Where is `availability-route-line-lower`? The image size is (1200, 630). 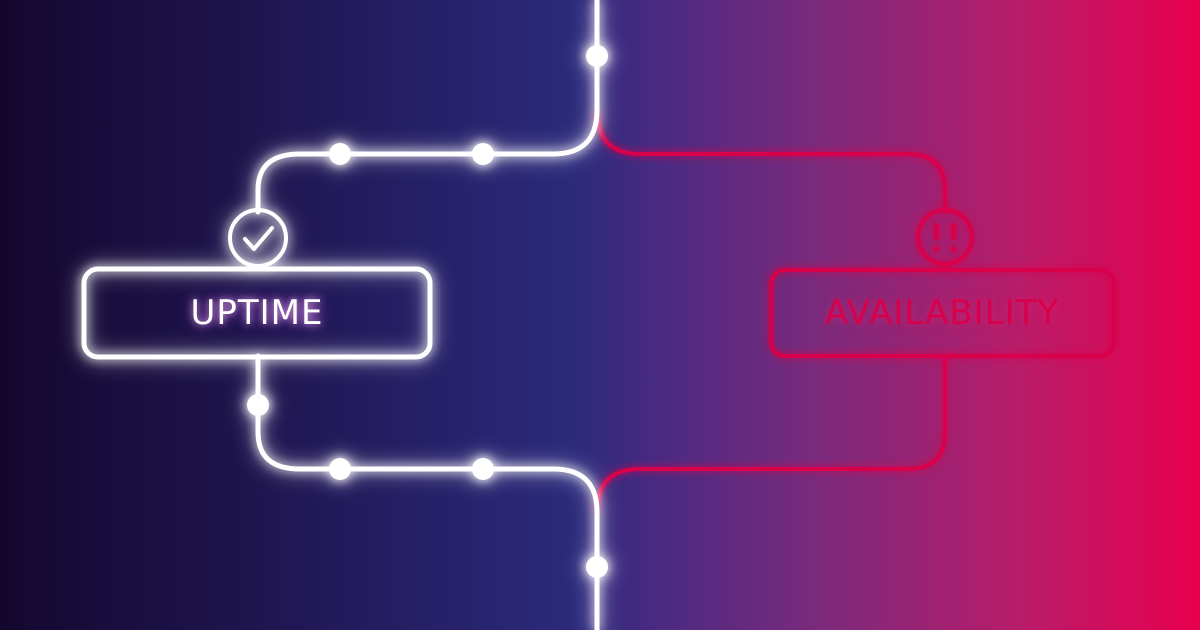
availability-route-line-lower is located at coordinates (771, 434).